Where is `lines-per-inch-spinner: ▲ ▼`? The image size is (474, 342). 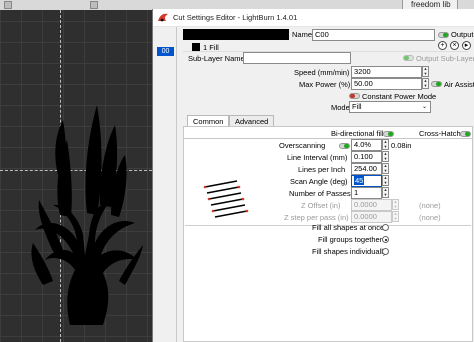 lines-per-inch-spinner: ▲ ▼ is located at coordinates (385, 168).